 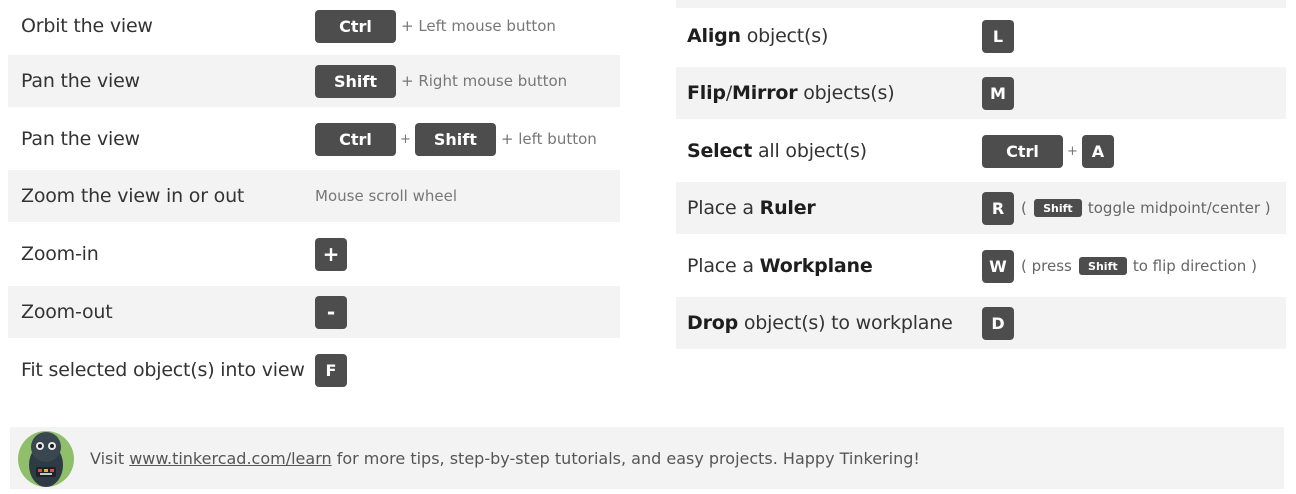 I want to click on shortcut-label: Orbit the view, so click(x=87, y=26).